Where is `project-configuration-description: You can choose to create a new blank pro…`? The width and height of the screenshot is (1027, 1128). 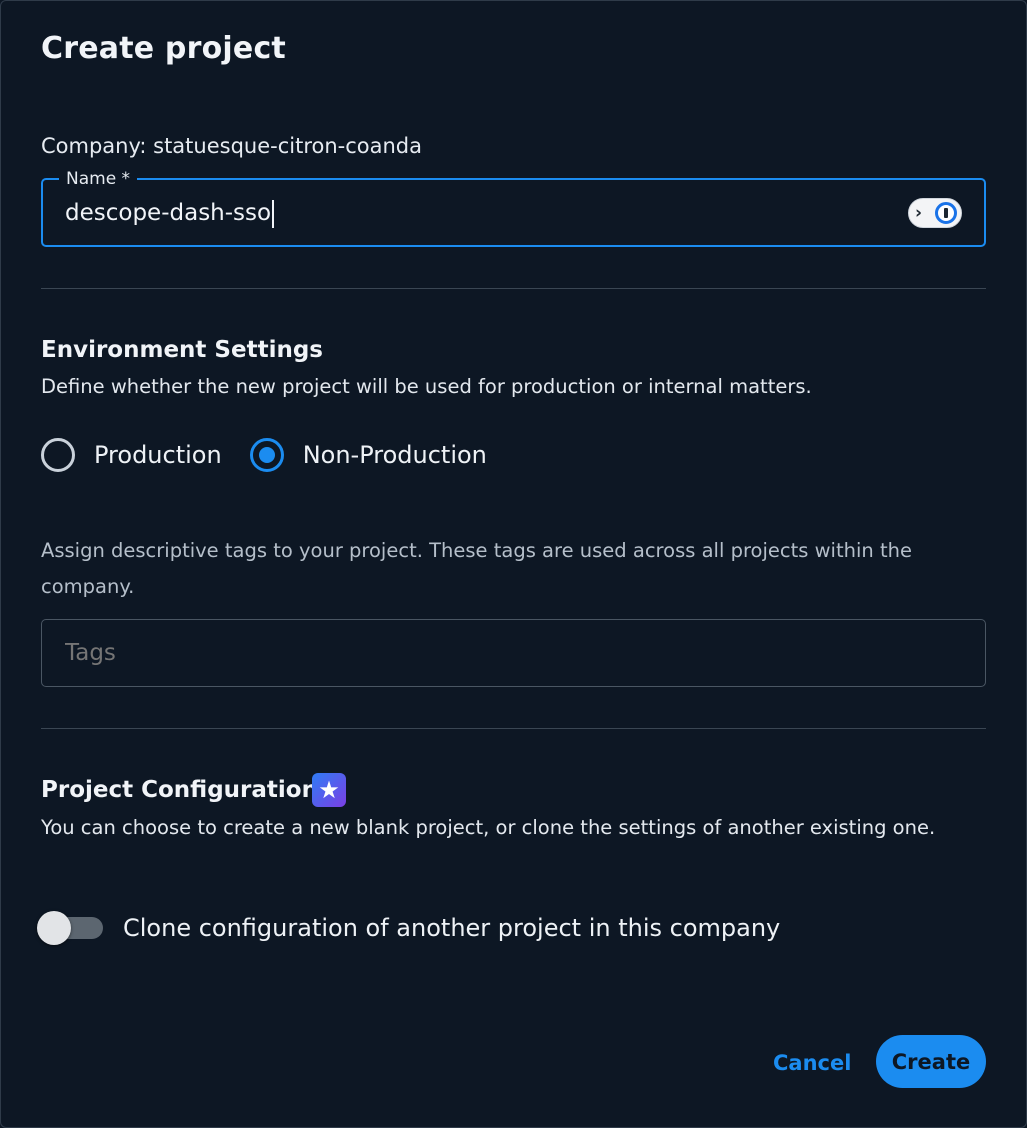
project-configuration-description: You can choose to create a new blank pro… is located at coordinates (488, 827).